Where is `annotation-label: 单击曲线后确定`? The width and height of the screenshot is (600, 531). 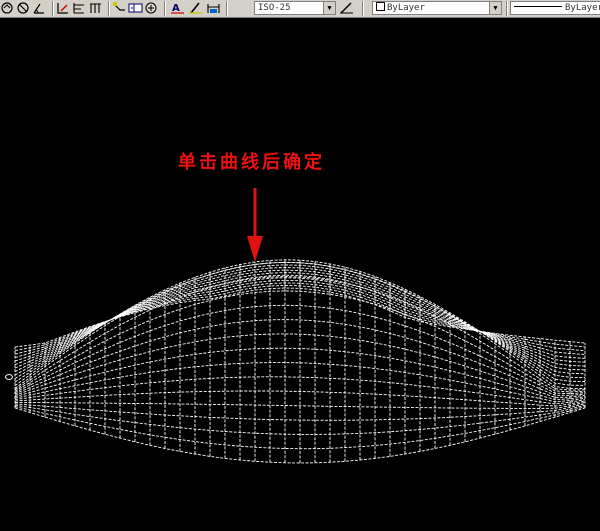
annotation-label: 单击曲线后确定 is located at coordinates (251, 162).